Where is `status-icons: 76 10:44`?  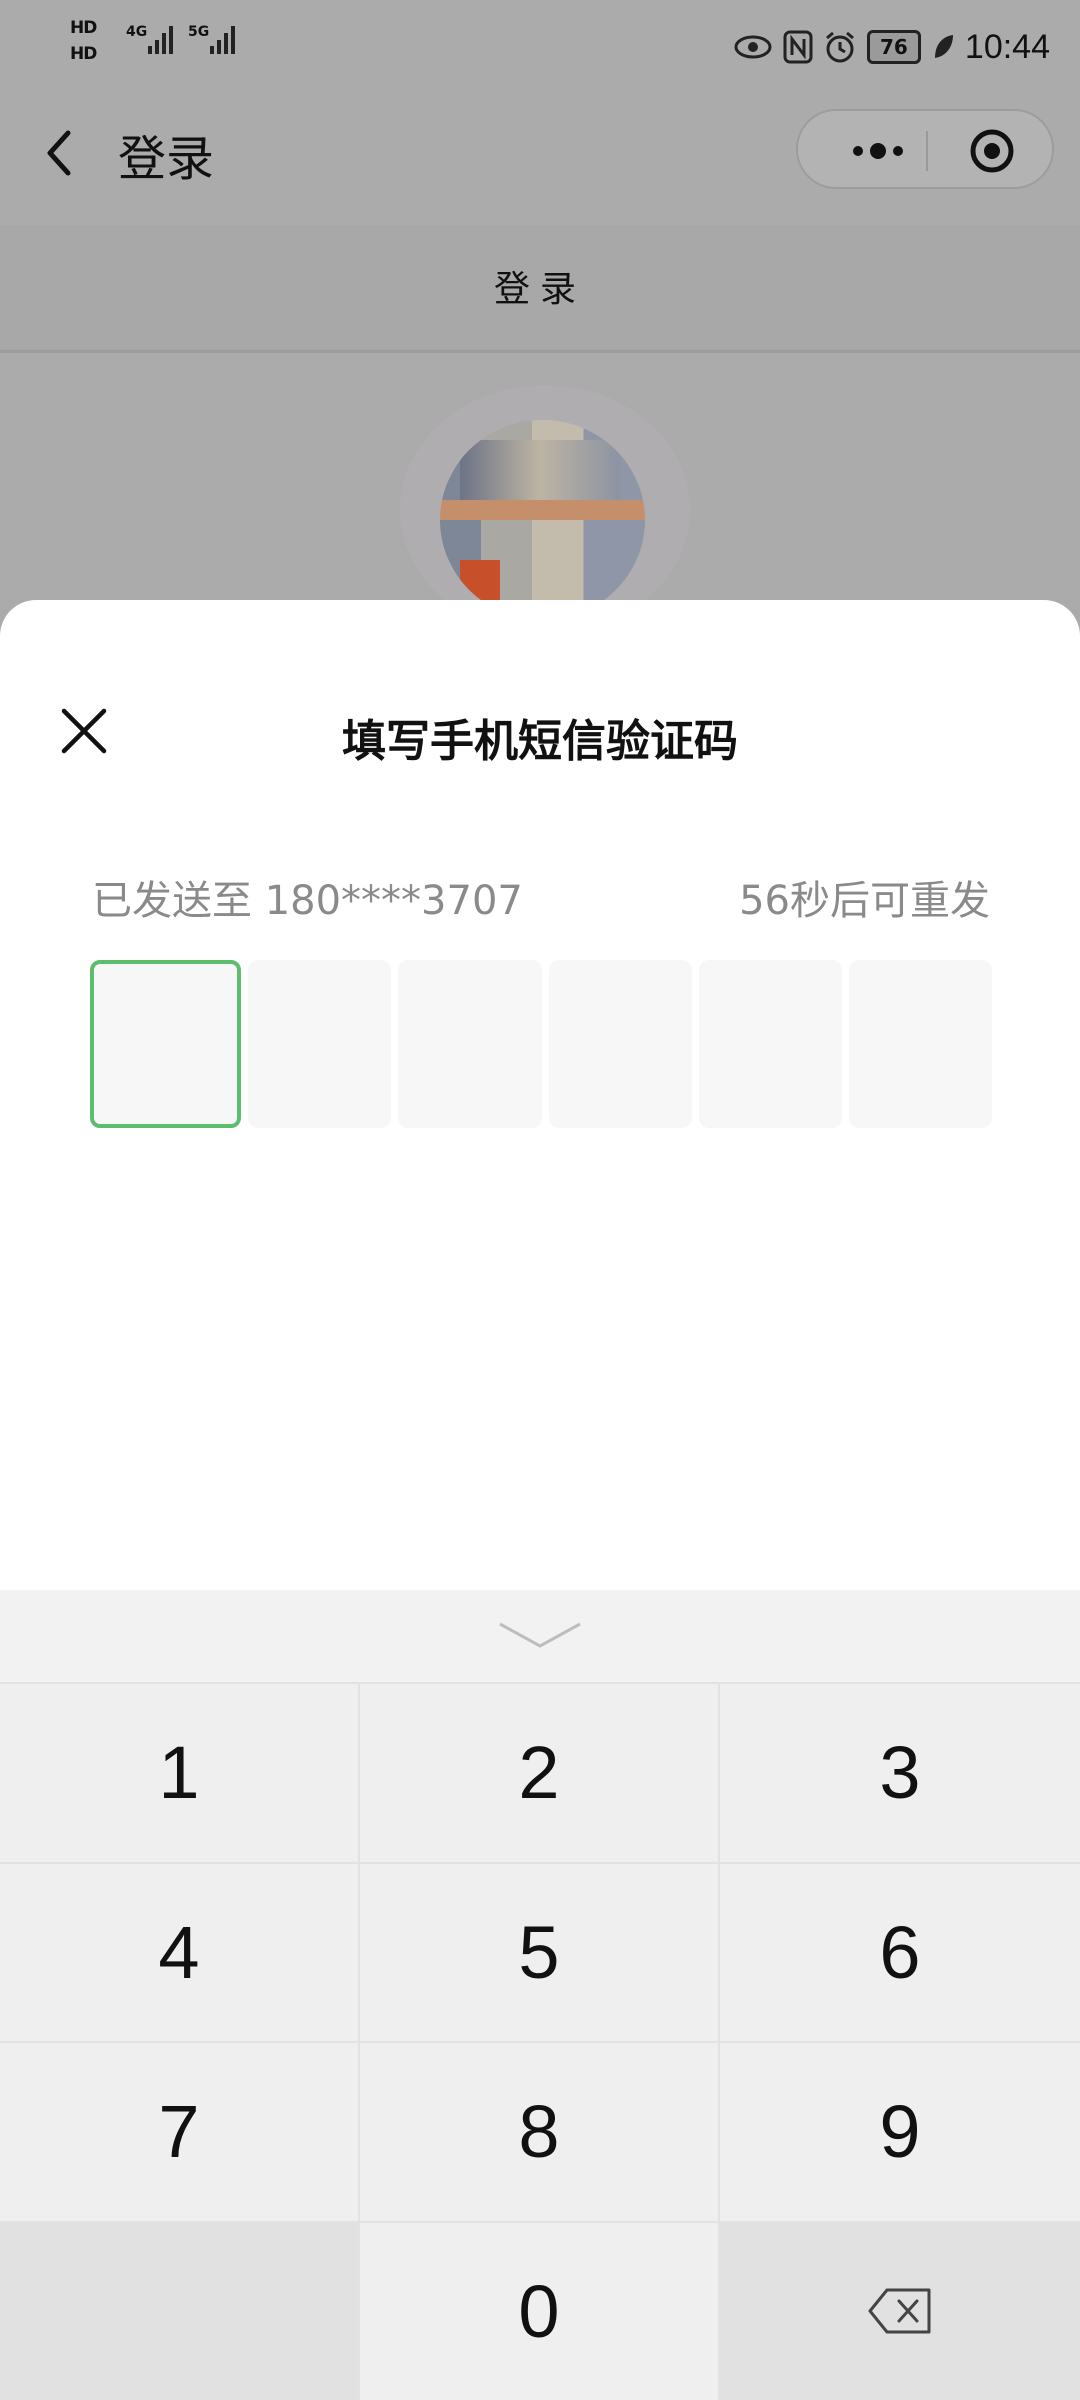 status-icons: 76 10:44 is located at coordinates (891, 47).